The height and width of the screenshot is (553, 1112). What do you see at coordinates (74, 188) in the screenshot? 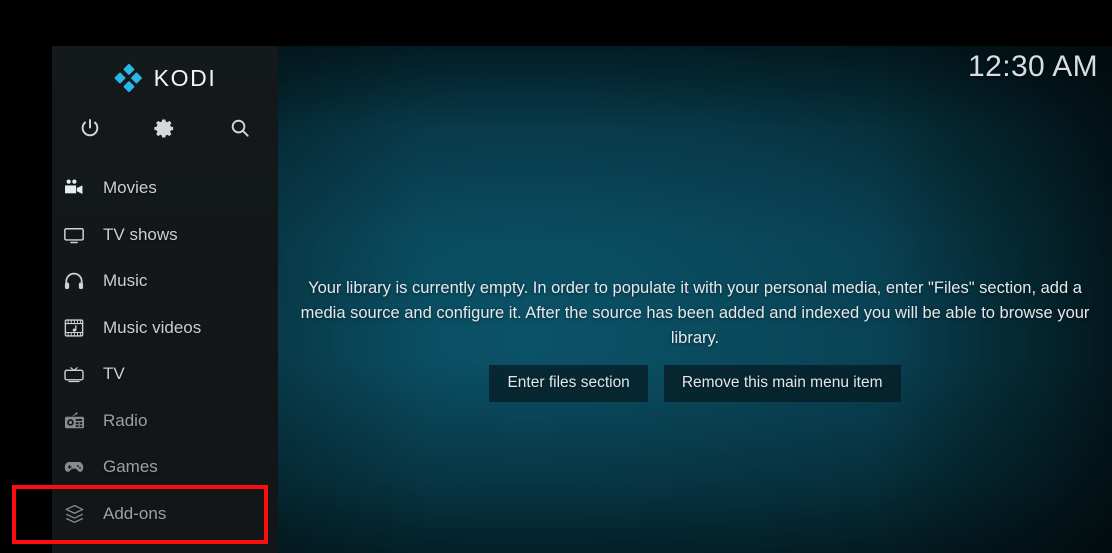
I see `movie-camera-icon` at bounding box center [74, 188].